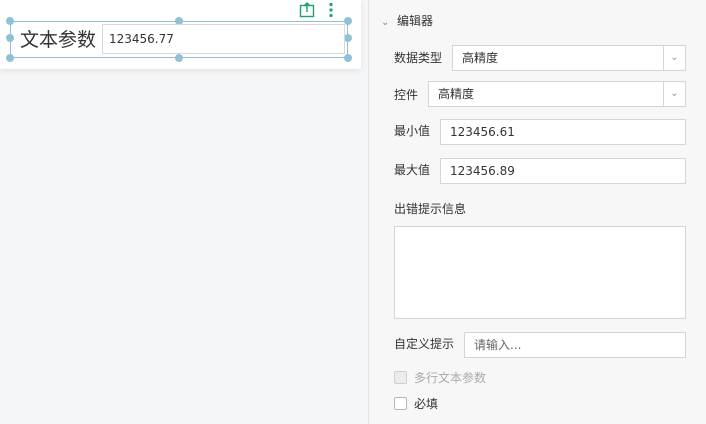 The width and height of the screenshot is (706, 424). Describe the element at coordinates (424, 344) in the screenshot. I see `custom-hint-label: 自定义提示` at that location.